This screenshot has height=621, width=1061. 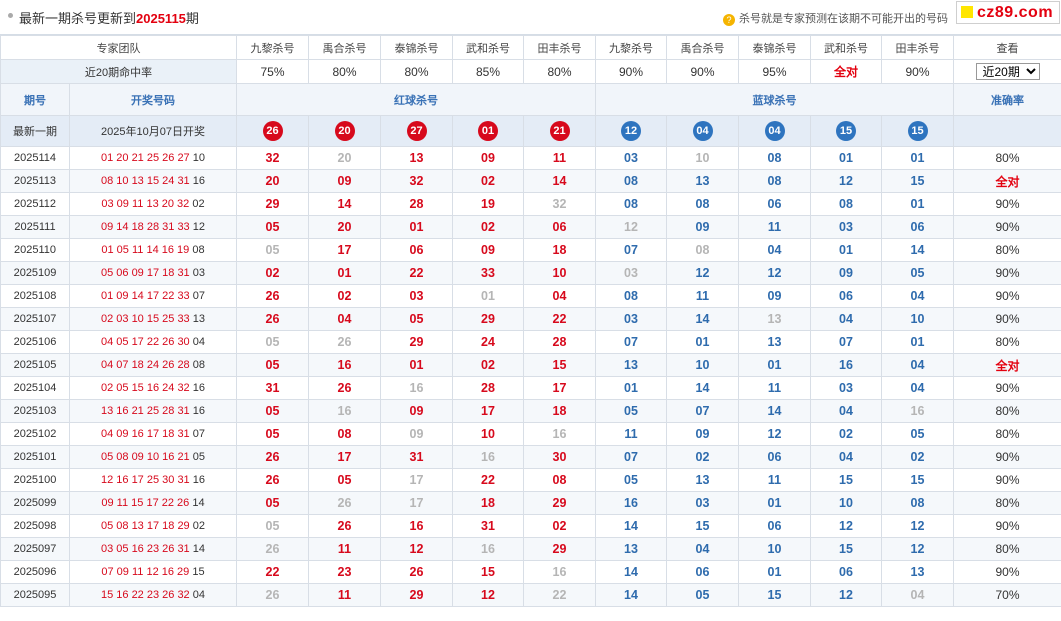 What do you see at coordinates (530, 131) in the screenshot?
I see `latest-row: 最新一期 2025年10月07日开奖 26 20 27 01 21 12 04 04 15 15` at bounding box center [530, 131].